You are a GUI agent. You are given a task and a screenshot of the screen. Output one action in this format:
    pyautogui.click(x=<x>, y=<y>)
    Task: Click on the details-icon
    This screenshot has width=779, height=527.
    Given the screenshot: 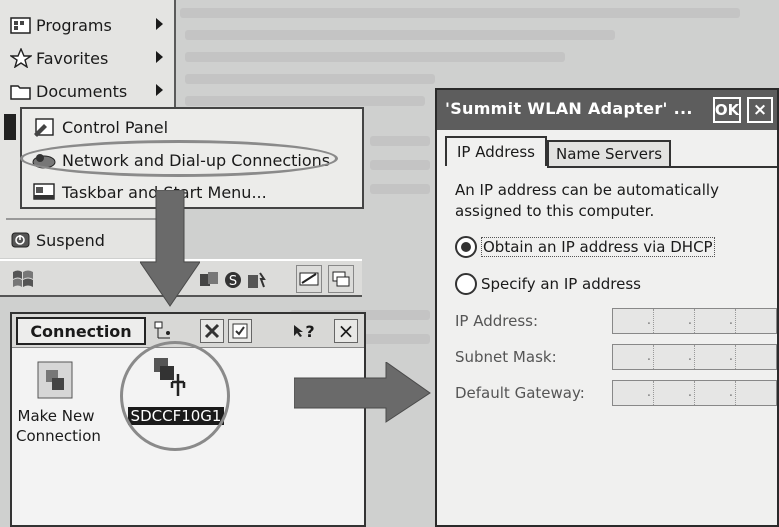 What is the action you would take?
    pyautogui.click(x=164, y=331)
    